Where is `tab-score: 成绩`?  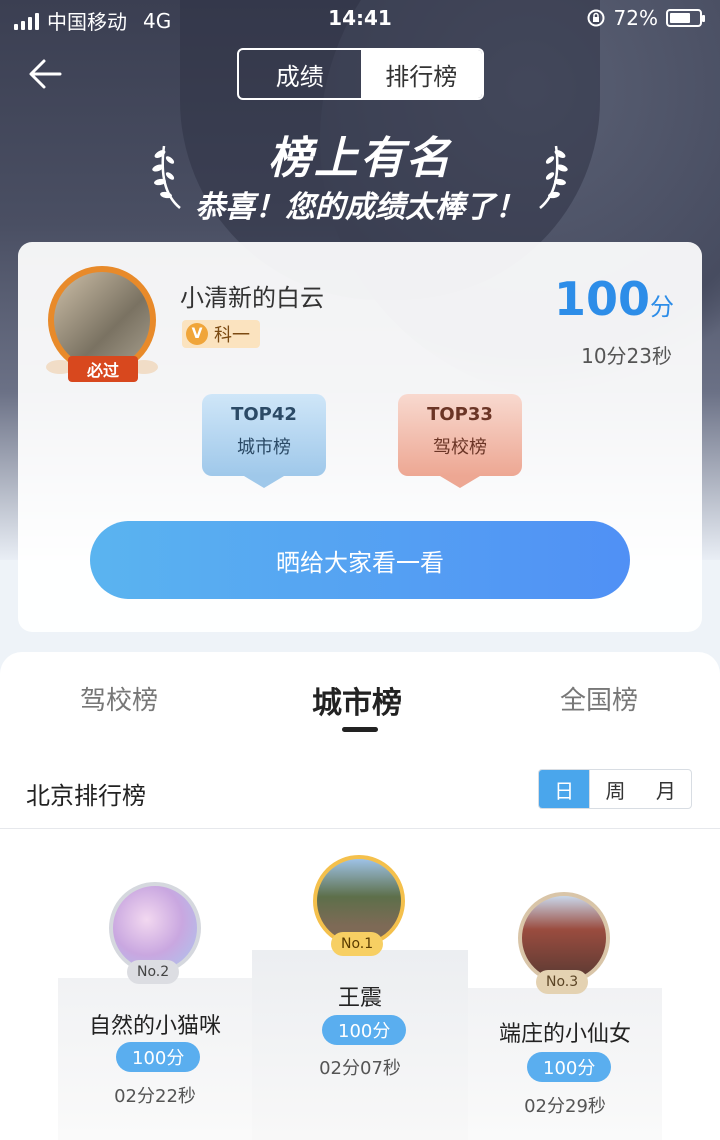
tab-score: 成绩 is located at coordinates (300, 74).